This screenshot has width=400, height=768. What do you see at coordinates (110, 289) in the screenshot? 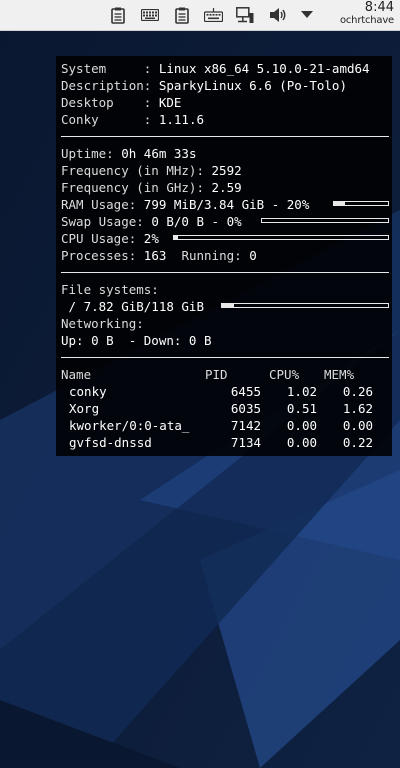
I see `filesystems-label: File systems:` at bounding box center [110, 289].